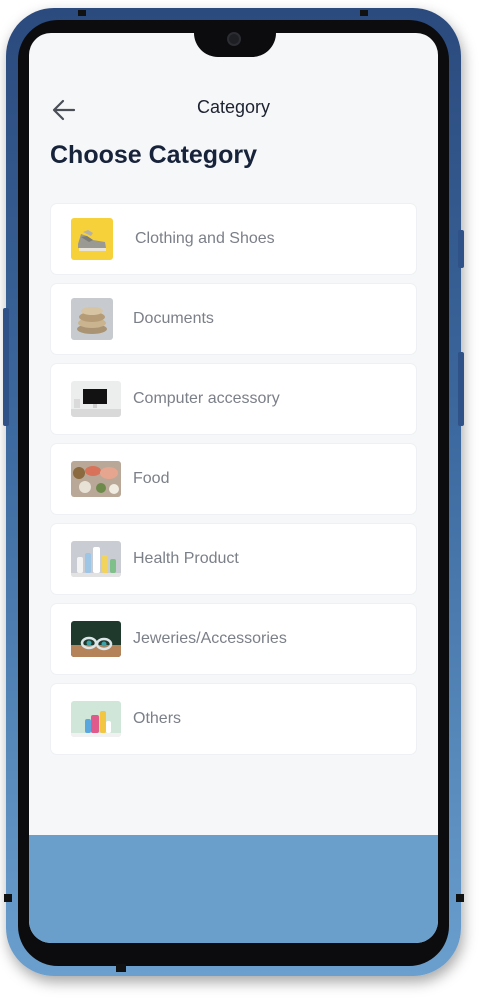  What do you see at coordinates (157, 718) in the screenshot?
I see `category-label: Others` at bounding box center [157, 718].